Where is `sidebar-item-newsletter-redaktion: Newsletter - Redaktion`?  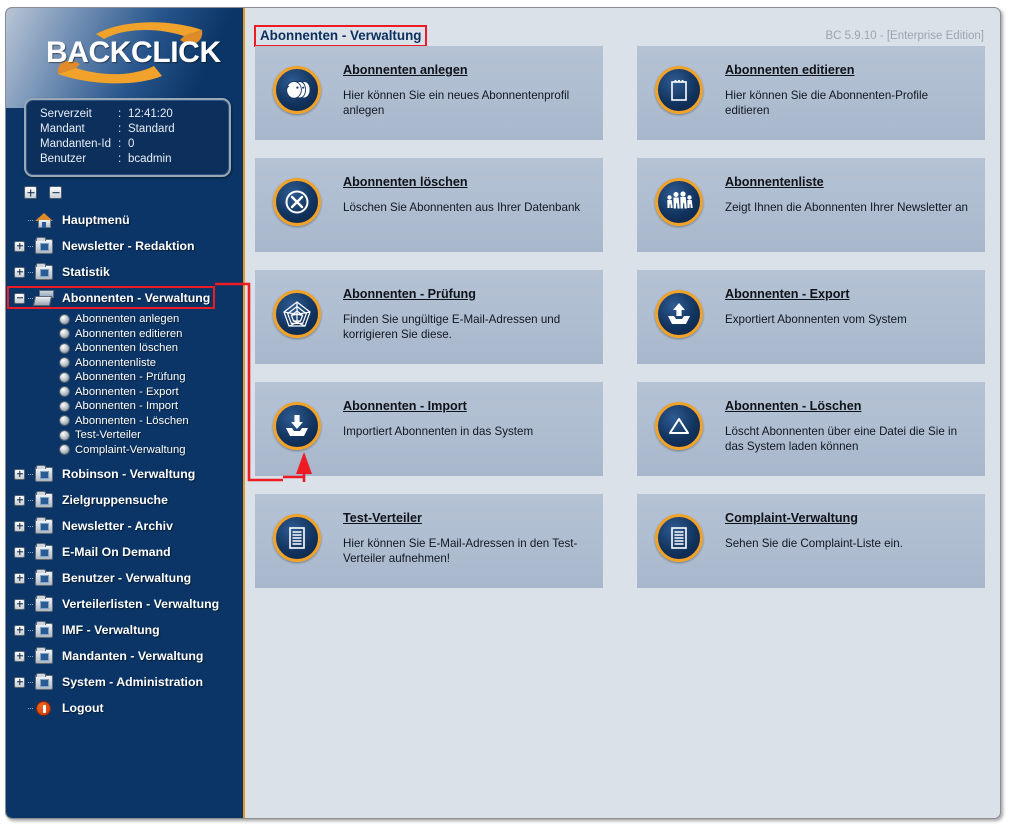
sidebar-item-newsletter-redaktion: Newsletter - Redaktion is located at coordinates (124, 246).